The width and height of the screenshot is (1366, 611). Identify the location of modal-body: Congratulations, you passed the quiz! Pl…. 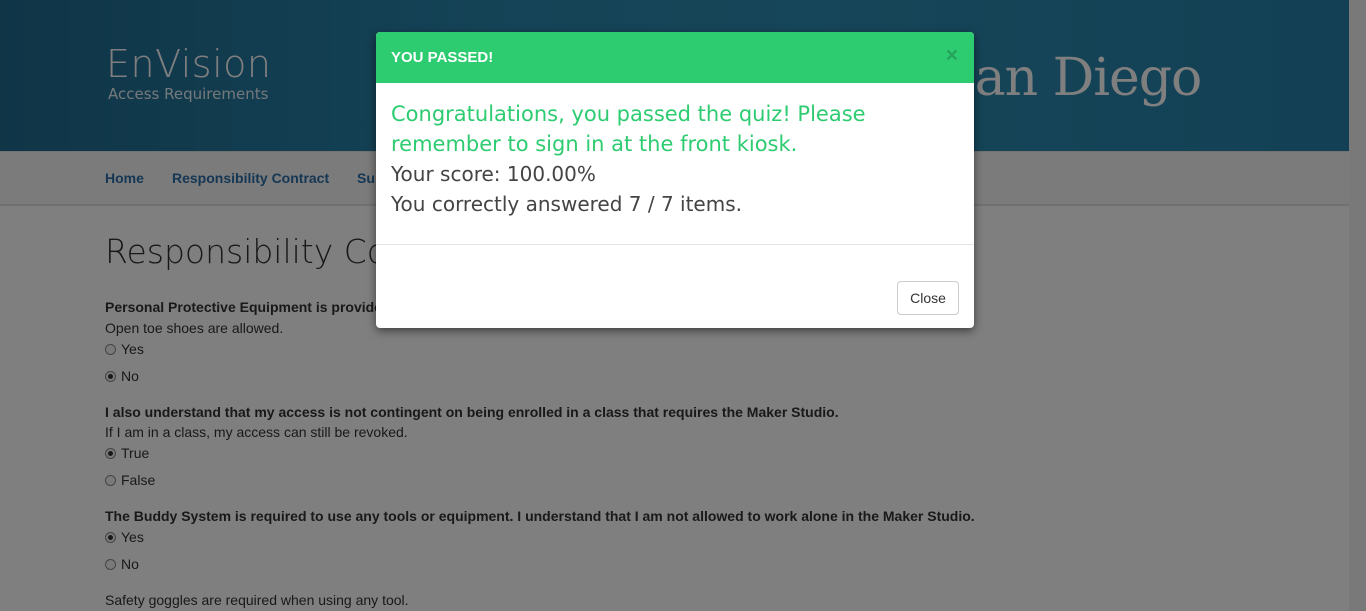
(671, 159).